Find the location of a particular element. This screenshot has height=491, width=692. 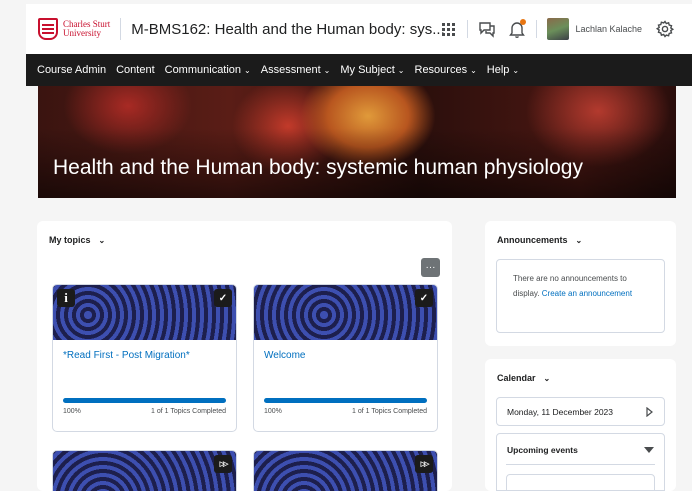

announcements-heading: Announcements ⌄ is located at coordinates (539, 240).